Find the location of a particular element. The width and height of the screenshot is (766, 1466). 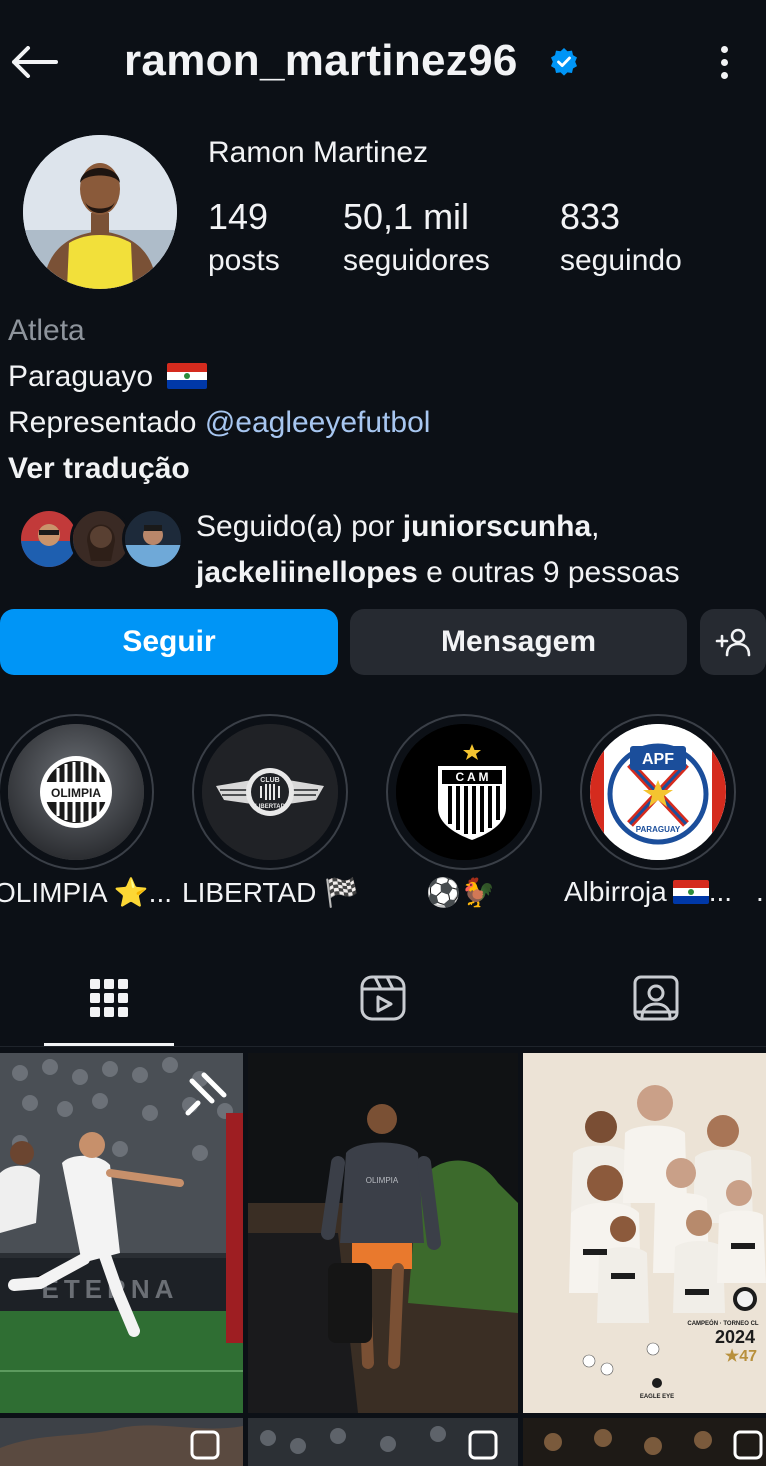

highlight-cover: CLUB LIBERTAD is located at coordinates (270, 792).